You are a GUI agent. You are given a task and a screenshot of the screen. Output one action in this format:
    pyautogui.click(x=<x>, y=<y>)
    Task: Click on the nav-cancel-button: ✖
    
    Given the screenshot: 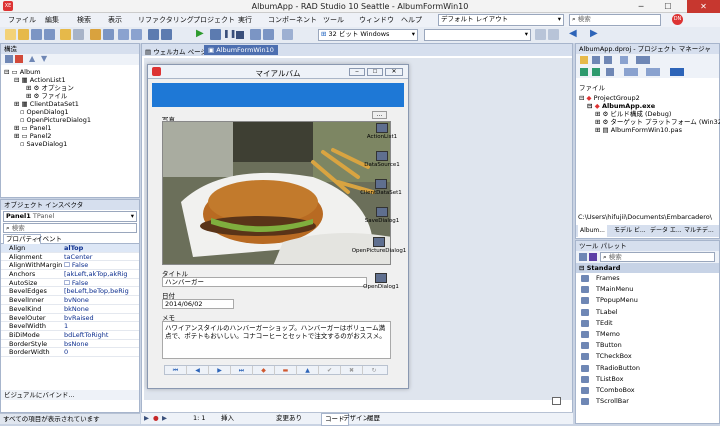 What is the action you would take?
    pyautogui.click(x=352, y=370)
    